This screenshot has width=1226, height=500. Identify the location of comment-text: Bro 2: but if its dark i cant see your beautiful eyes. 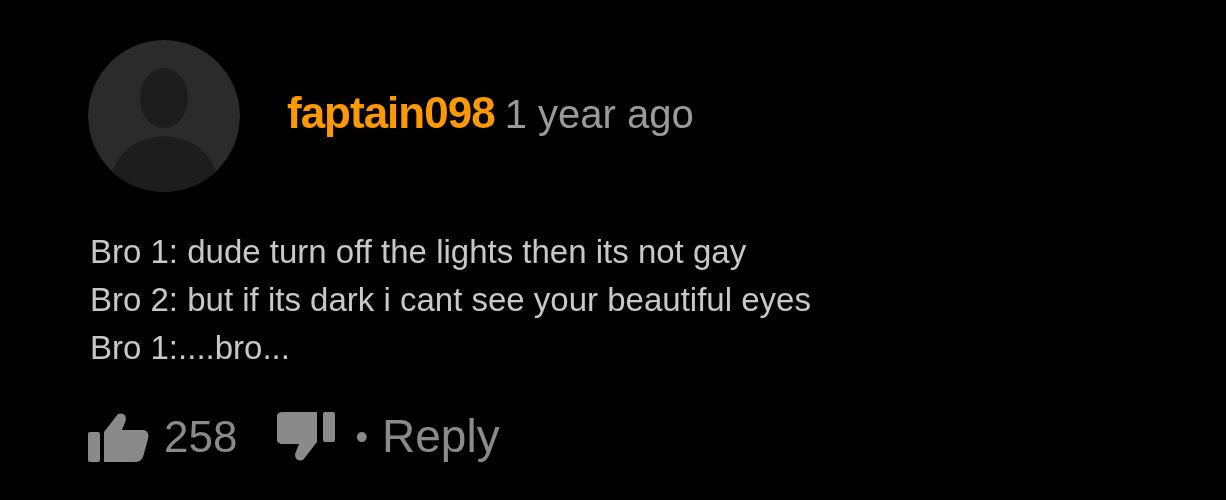
(451, 300).